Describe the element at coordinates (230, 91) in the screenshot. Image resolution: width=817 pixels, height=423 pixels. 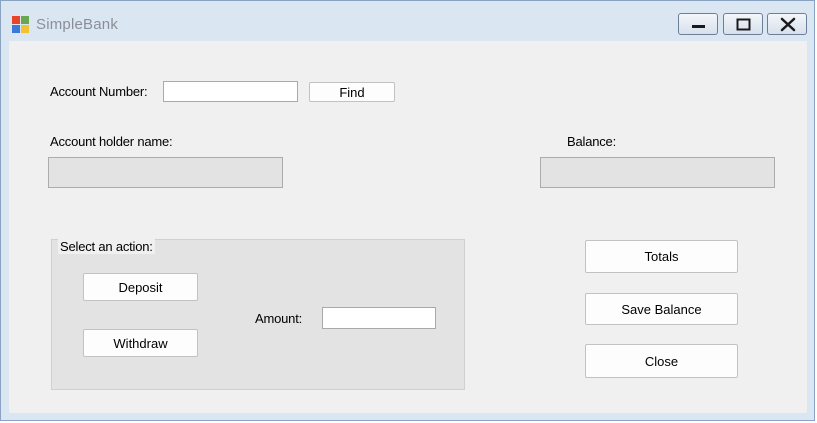
I see `account-number-input` at that location.